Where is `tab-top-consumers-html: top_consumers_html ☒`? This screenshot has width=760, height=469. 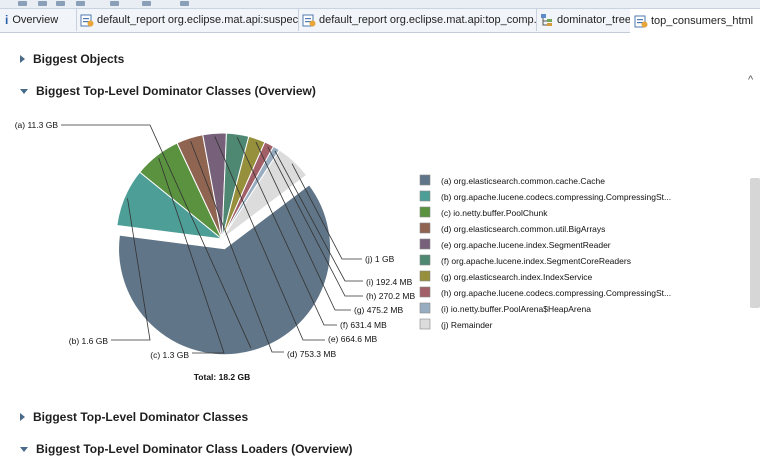
tab-top-consumers-html: top_consumers_html ☒ is located at coordinates (695, 21).